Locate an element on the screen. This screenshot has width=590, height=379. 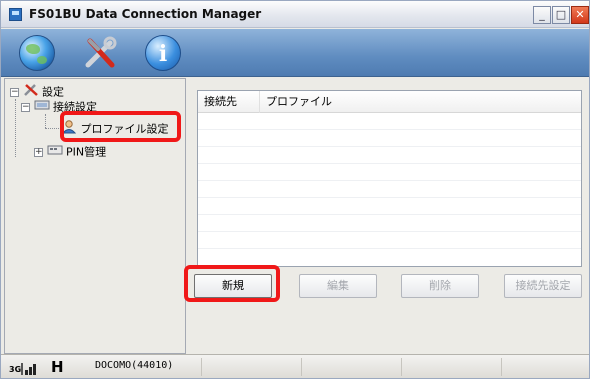
tree-item-profile-settings: プロファイル設定 is located at coordinates (115, 128).